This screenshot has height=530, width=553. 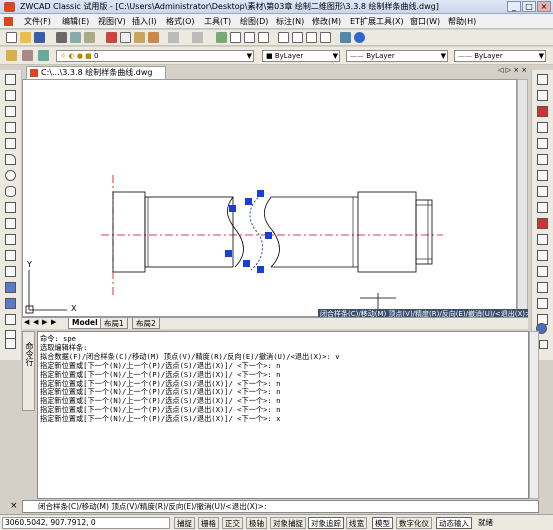 What do you see at coordinates (283, 37) in the screenshot?
I see `properties-icon` at bounding box center [283, 37].